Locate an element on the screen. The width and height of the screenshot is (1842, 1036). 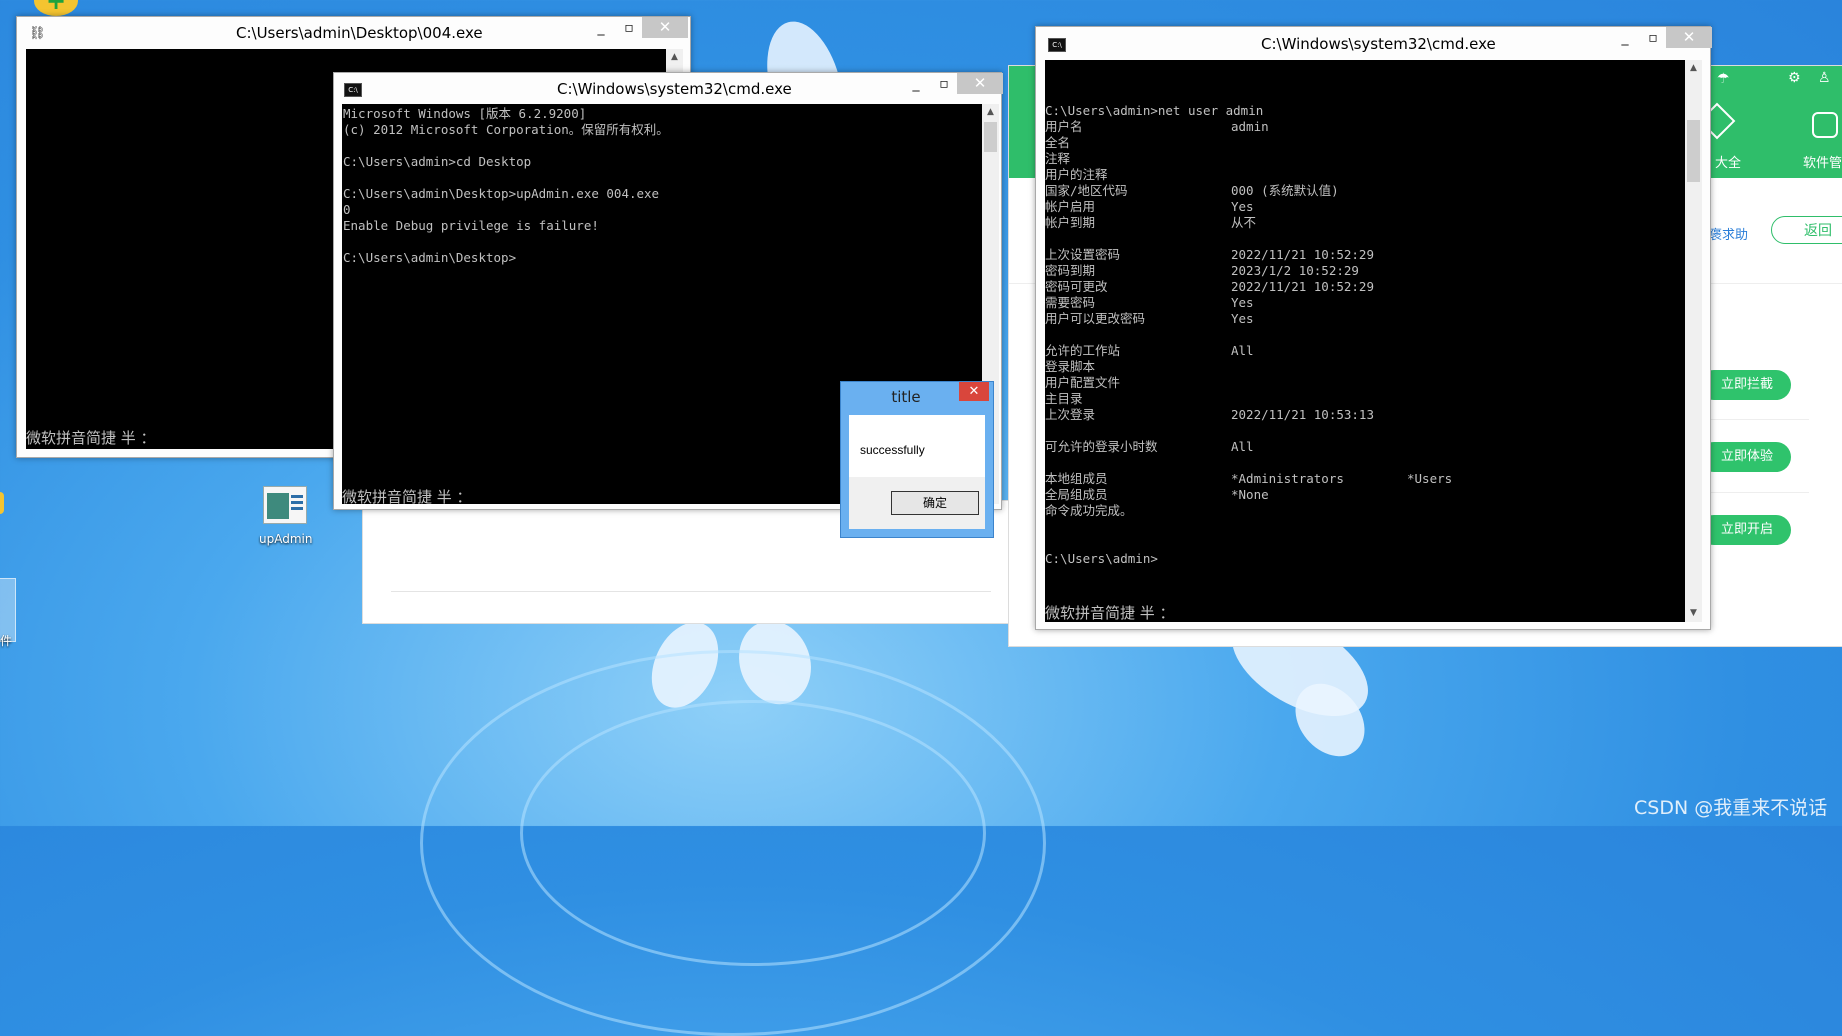
desktop-icon-partial is located at coordinates (2, 503).